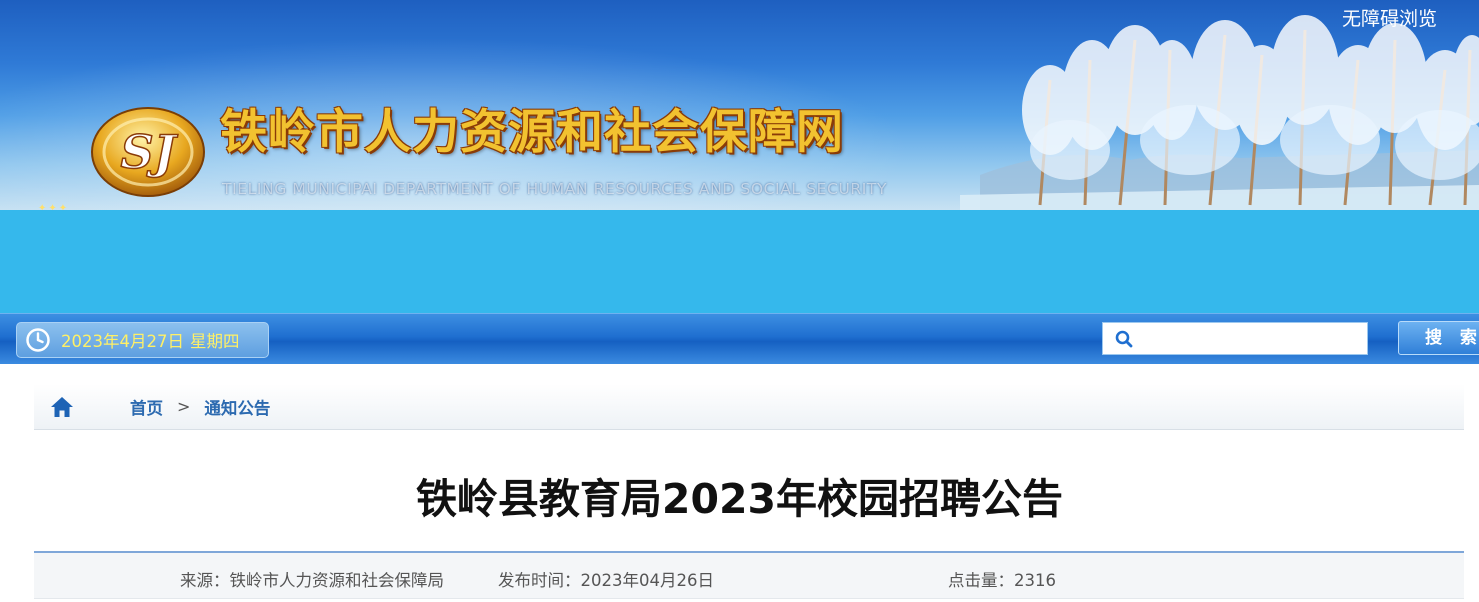  I want to click on article-hit-count: 点击量：2316, so click(1002, 580).